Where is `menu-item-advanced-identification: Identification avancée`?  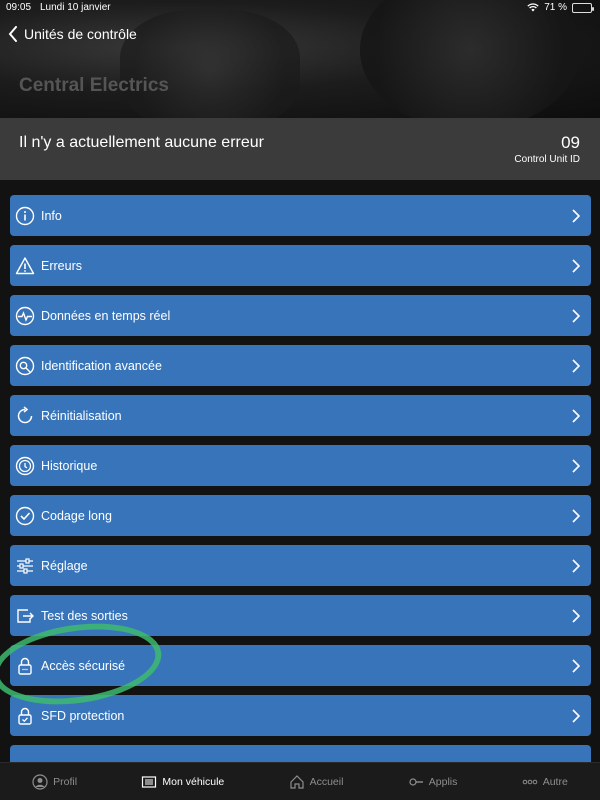
menu-item-advanced-identification: Identification avancée is located at coordinates (300, 365).